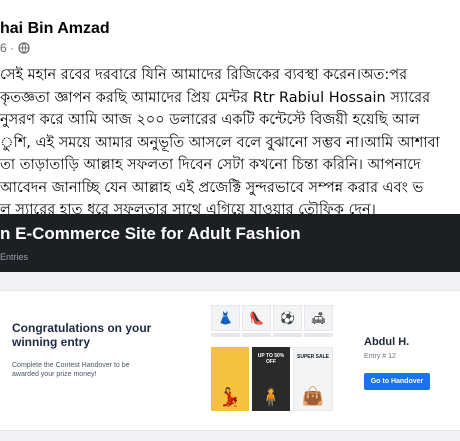  I want to click on promo-banners: 💃 UP TO 50% OFF 🧍 SUPER SALE 👜, so click(272, 379).